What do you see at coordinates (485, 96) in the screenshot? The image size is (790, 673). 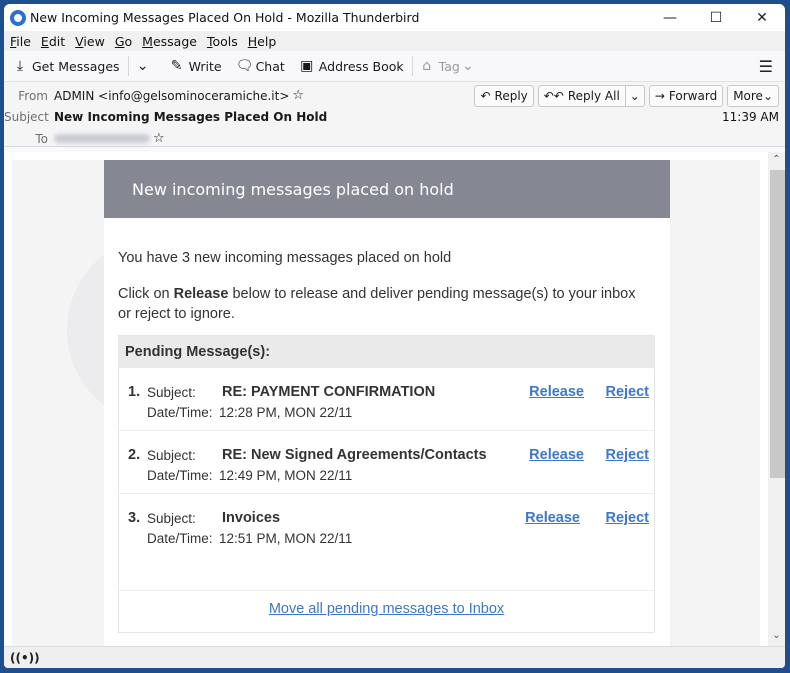 I see `reply-icon: ↶` at bounding box center [485, 96].